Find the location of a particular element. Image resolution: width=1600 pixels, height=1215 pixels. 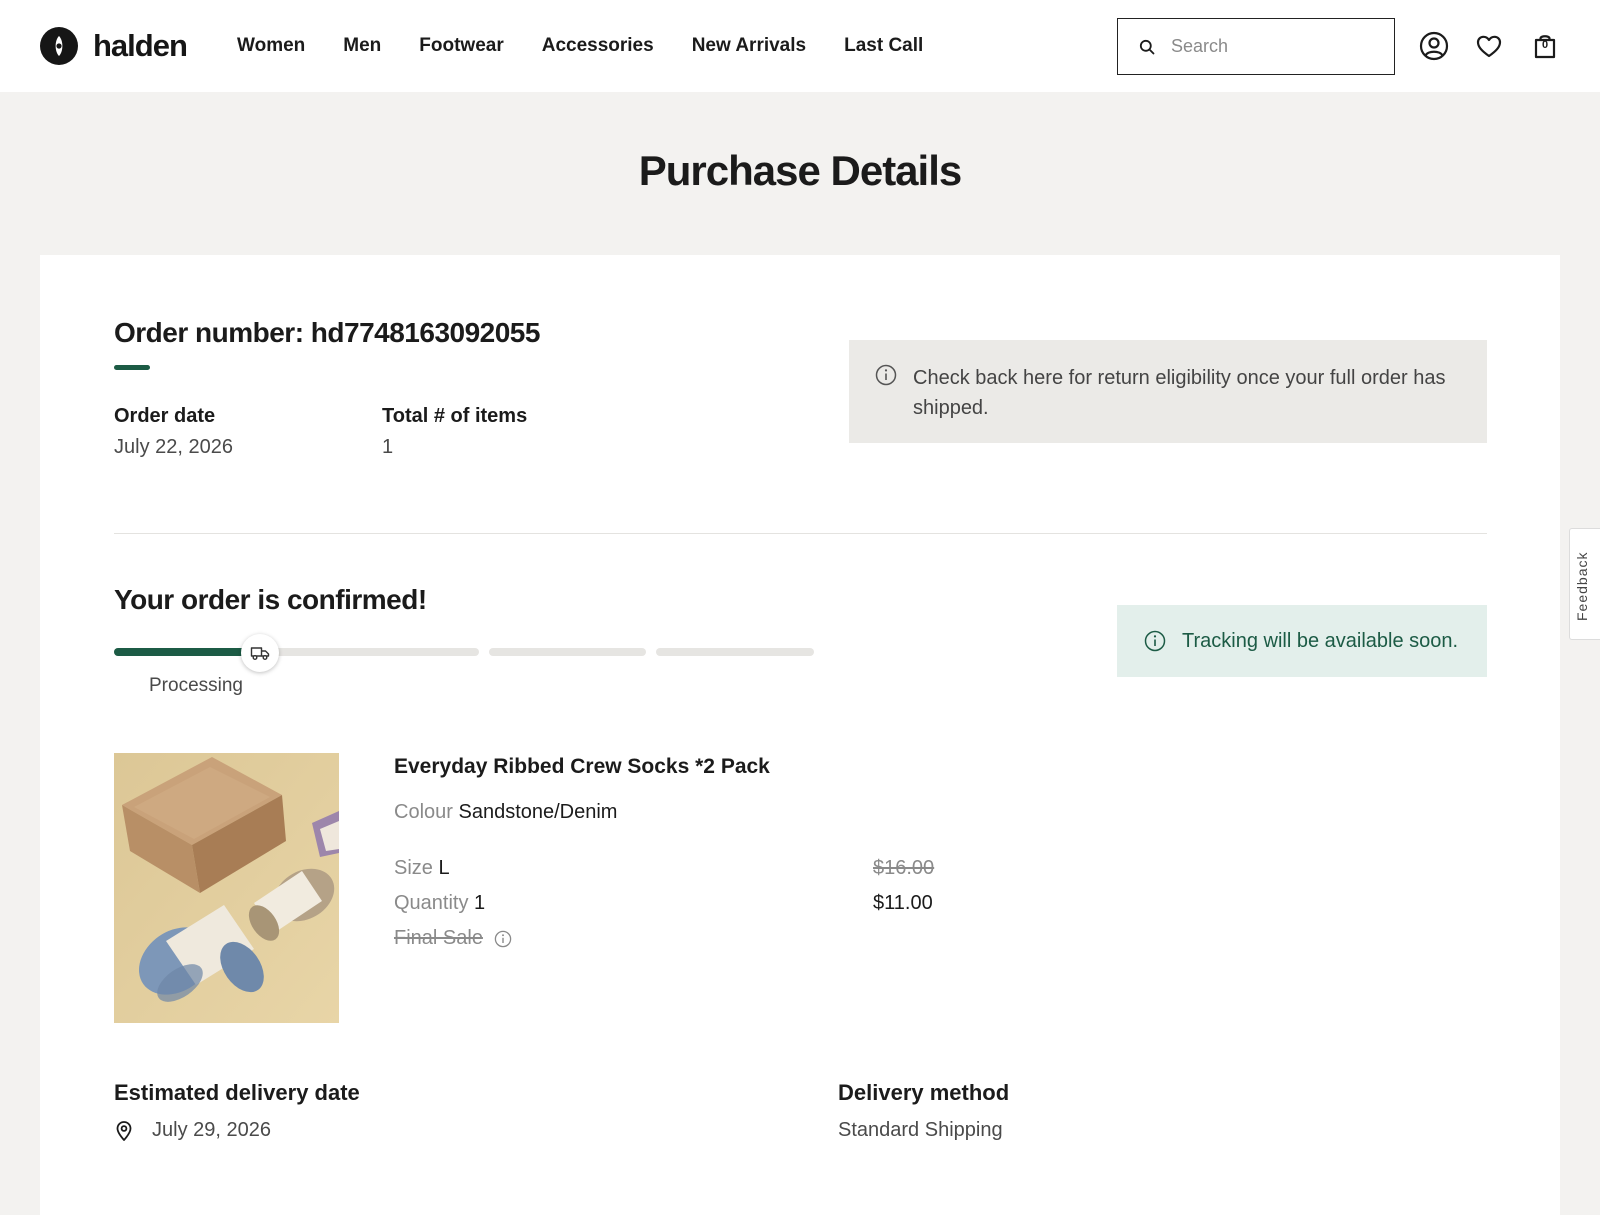

account-icon is located at coordinates (1434, 46).